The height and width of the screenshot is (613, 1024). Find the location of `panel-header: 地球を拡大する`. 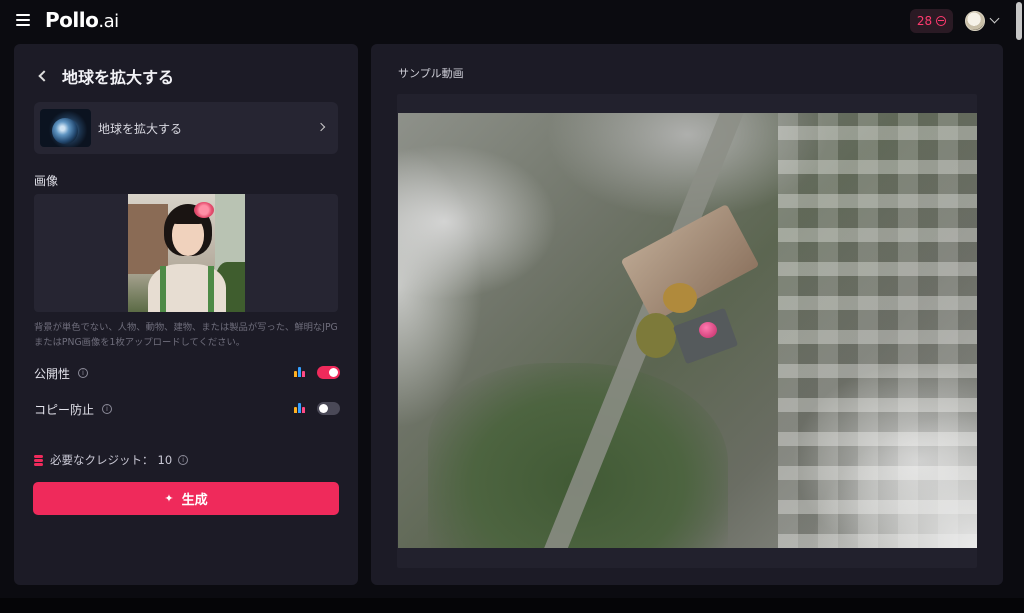

panel-header: 地球を拡大する is located at coordinates (105, 76).